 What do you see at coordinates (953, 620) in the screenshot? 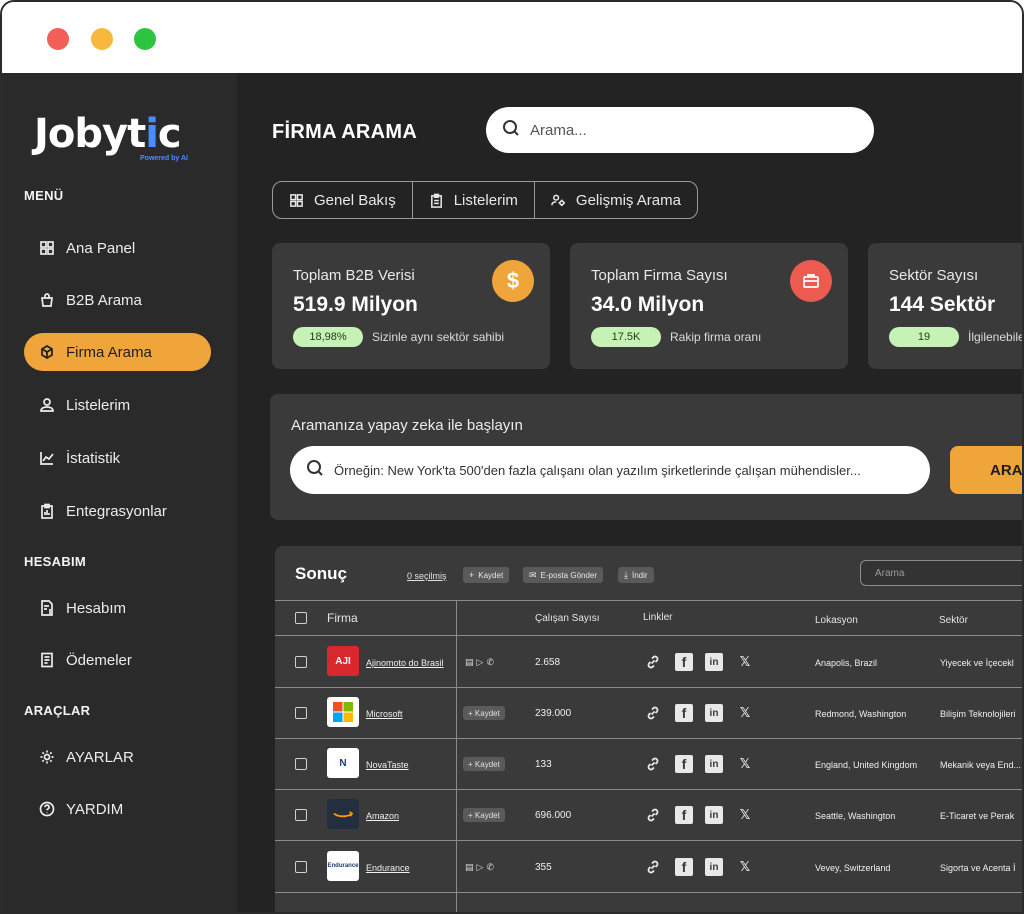
I see `column-header-sektor: Sektör` at bounding box center [953, 620].